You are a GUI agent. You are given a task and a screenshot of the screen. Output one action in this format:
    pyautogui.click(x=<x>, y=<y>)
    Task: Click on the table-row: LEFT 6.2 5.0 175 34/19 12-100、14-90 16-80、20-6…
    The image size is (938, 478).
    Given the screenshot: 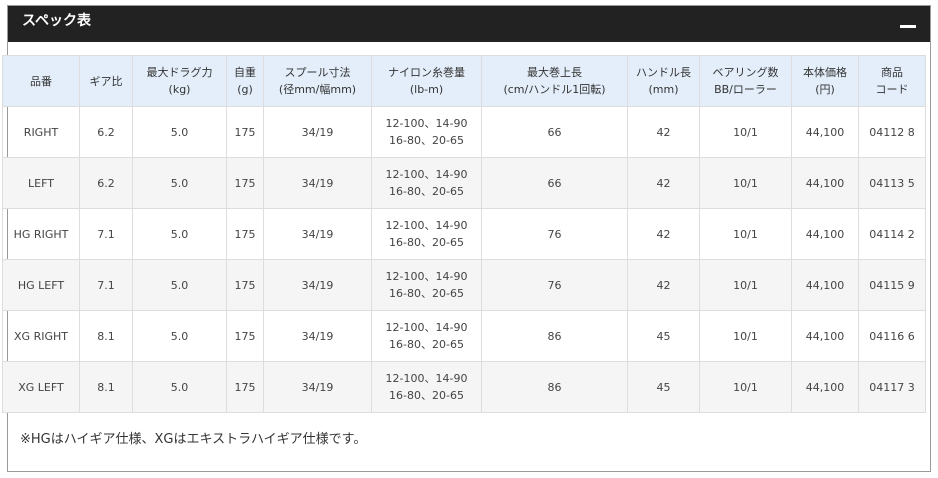 What is the action you would take?
    pyautogui.click(x=464, y=183)
    